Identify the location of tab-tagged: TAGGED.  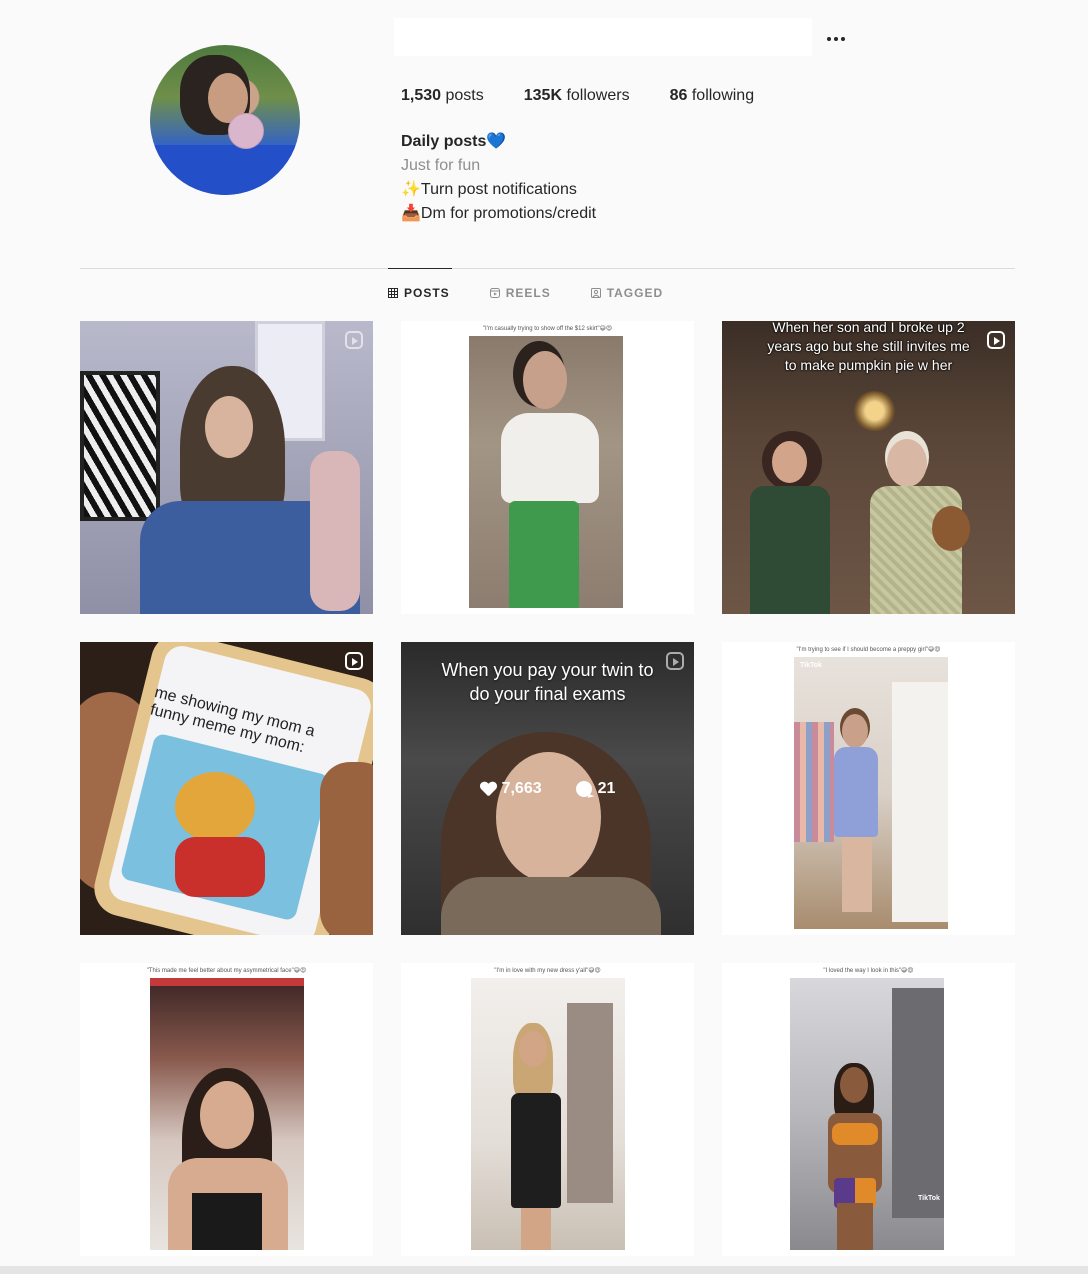
(627, 293).